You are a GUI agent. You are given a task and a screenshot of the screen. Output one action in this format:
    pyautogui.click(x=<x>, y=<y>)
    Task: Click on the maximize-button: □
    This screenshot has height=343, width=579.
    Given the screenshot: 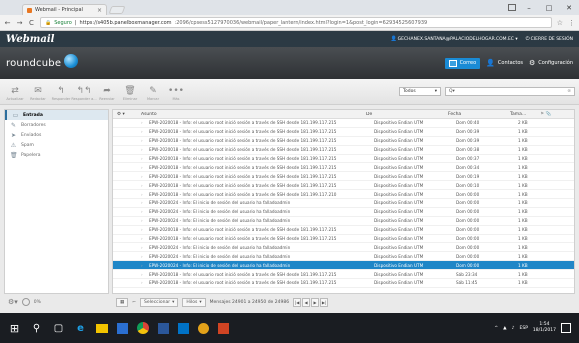 What is the action you would take?
    pyautogui.click(x=549, y=7)
    